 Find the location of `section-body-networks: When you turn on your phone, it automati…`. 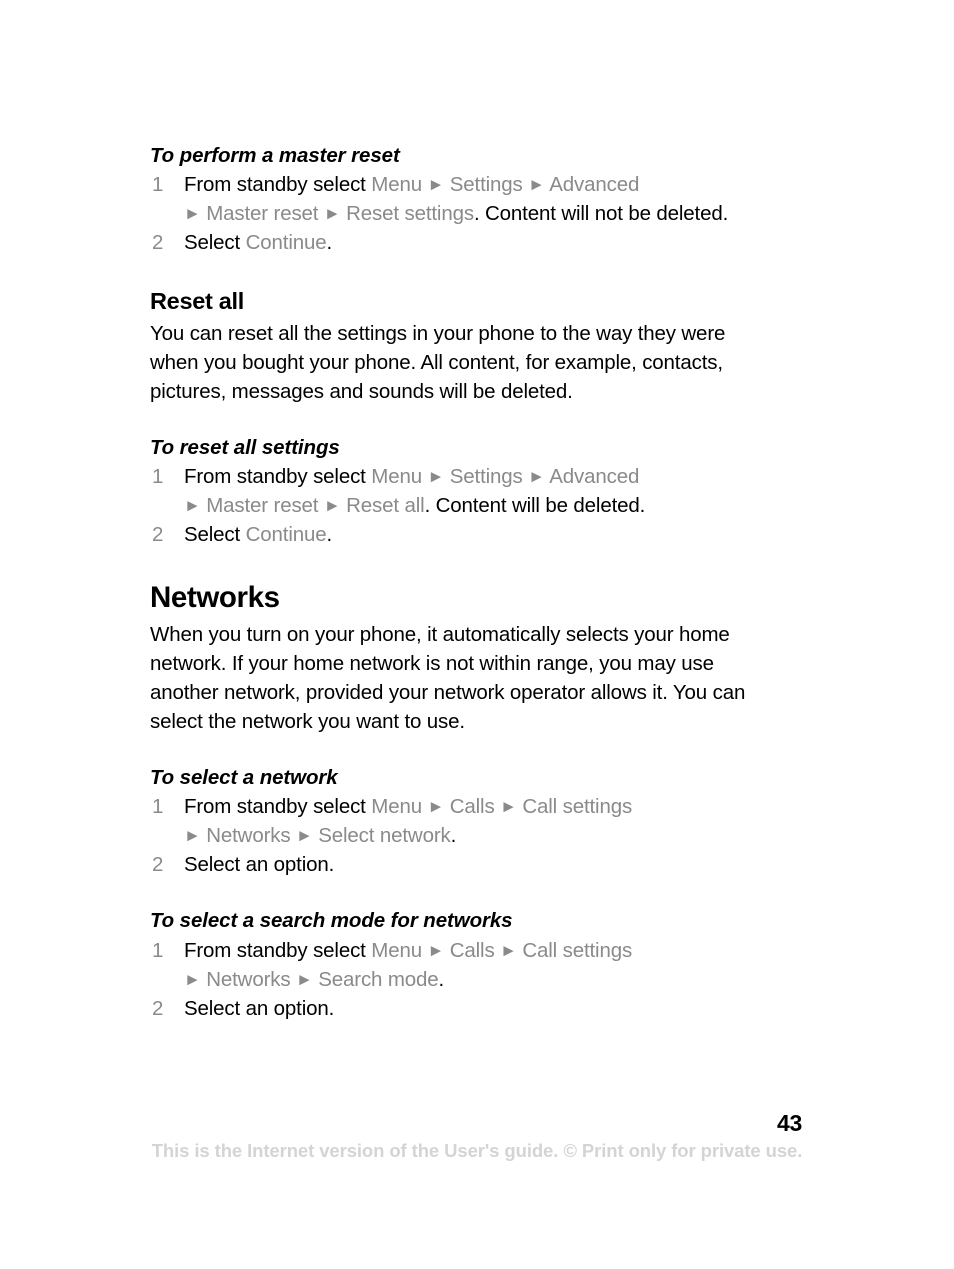

section-body-networks: When you turn on your phone, it automati… is located at coordinates (448, 677).